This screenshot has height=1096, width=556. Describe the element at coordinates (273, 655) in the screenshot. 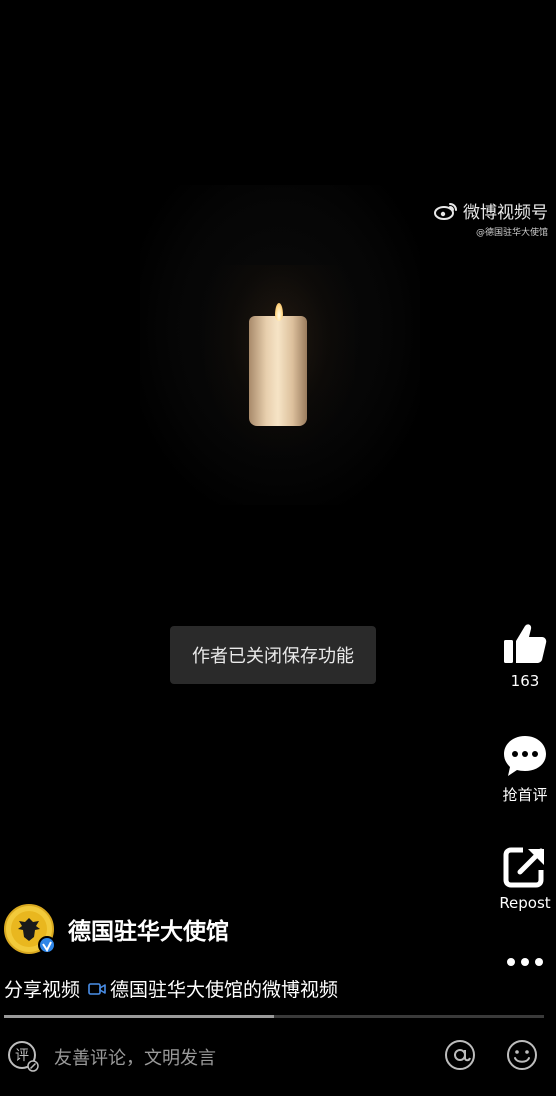

I see `toast-message: 作者已关闭保存功能` at that location.